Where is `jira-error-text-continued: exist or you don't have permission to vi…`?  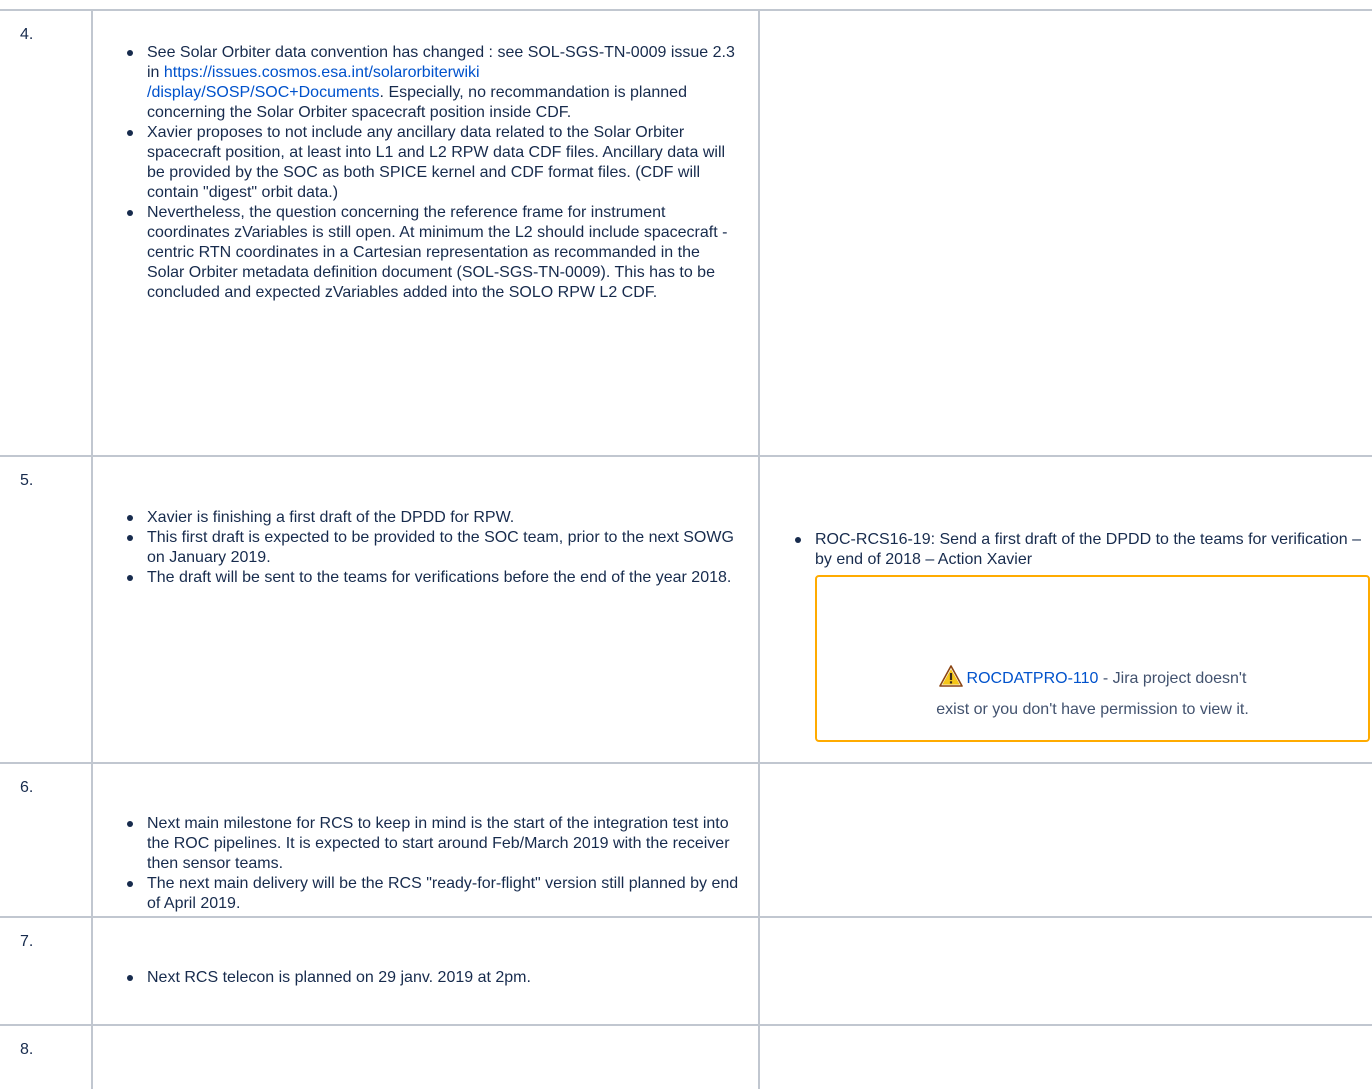 jira-error-text-continued: exist or you don't have permission to vi… is located at coordinates (1092, 709).